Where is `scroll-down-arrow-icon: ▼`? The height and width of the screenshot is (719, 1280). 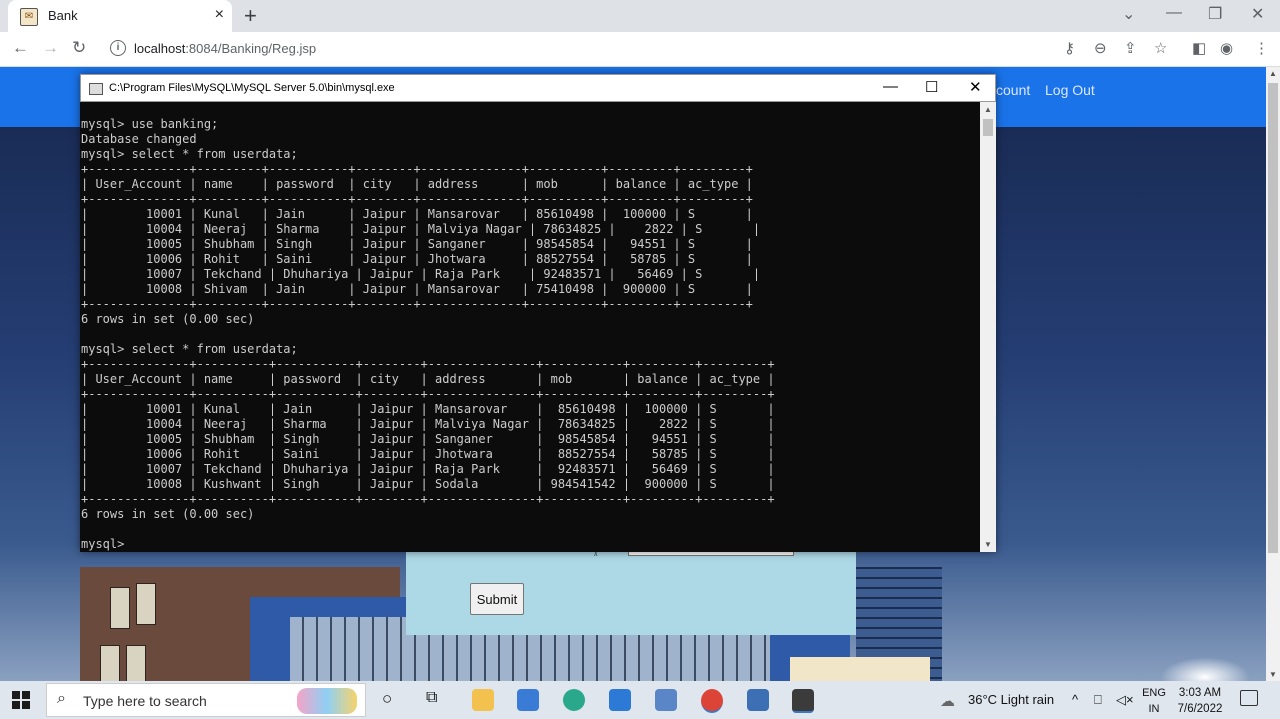
scroll-down-arrow-icon: ▼ is located at coordinates (1273, 674).